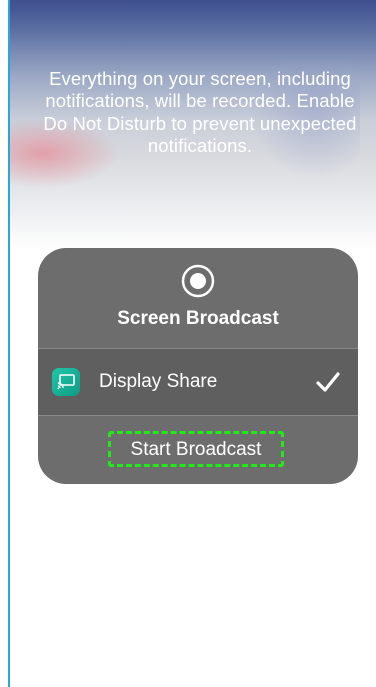 Image resolution: width=376 pixels, height=687 pixels. I want to click on start-broadcast-button: Start Broadcast, so click(196, 449).